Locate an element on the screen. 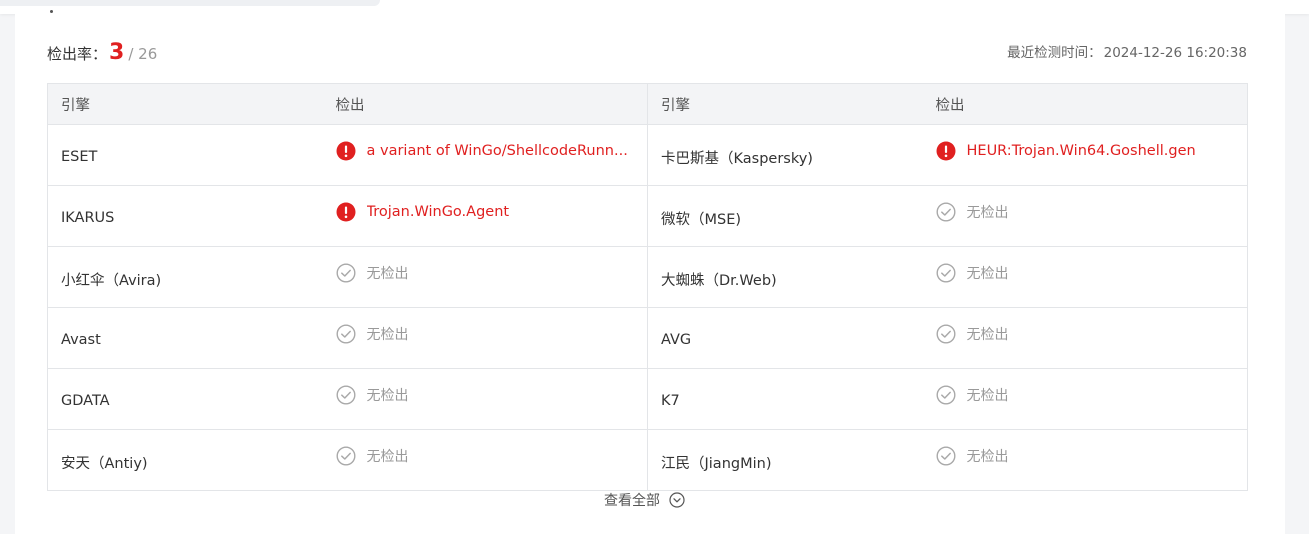 The width and height of the screenshot is (1309, 534). engine-name: AVG is located at coordinates (791, 338).